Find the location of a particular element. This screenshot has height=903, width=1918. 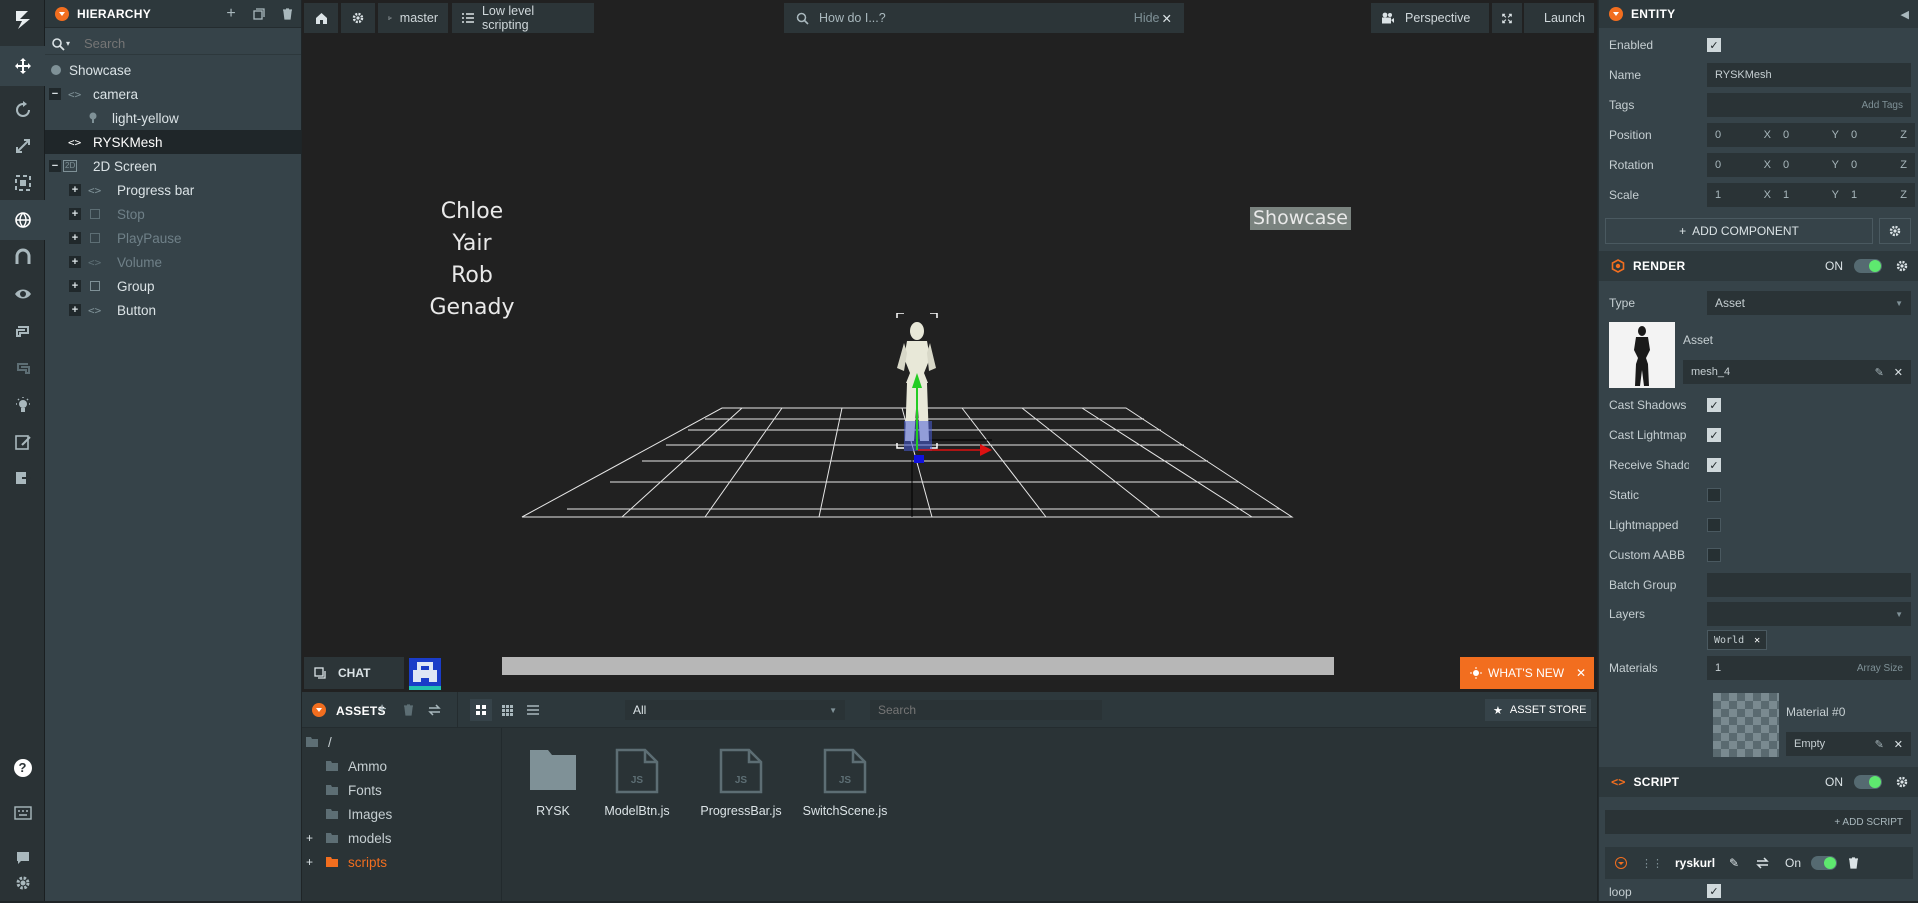

rotation-y-field: 0Y is located at coordinates (1811, 165).